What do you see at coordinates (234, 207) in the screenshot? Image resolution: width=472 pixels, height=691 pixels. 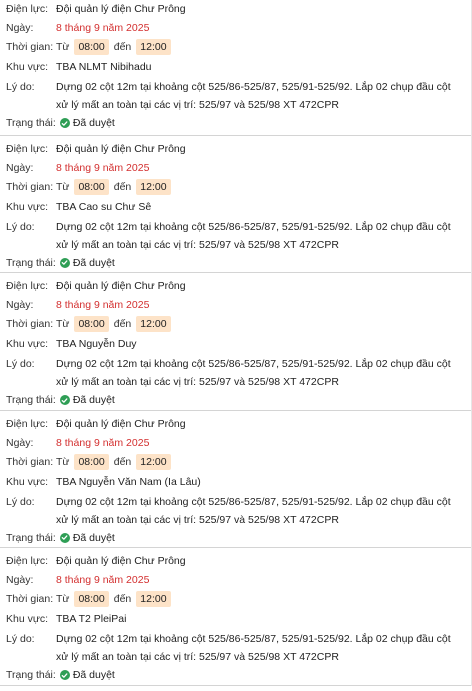 I see `area-row: Khu vực: TBA Cao su Chư Sê` at bounding box center [234, 207].